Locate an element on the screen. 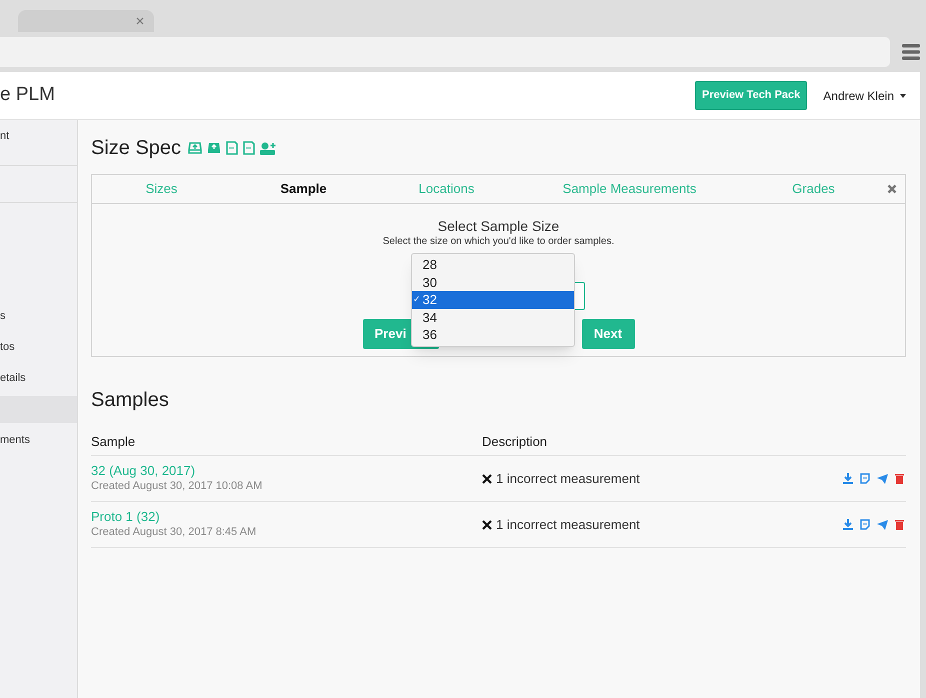 This screenshot has width=926, height=698. dropdown-option: 30 is located at coordinates (493, 282).